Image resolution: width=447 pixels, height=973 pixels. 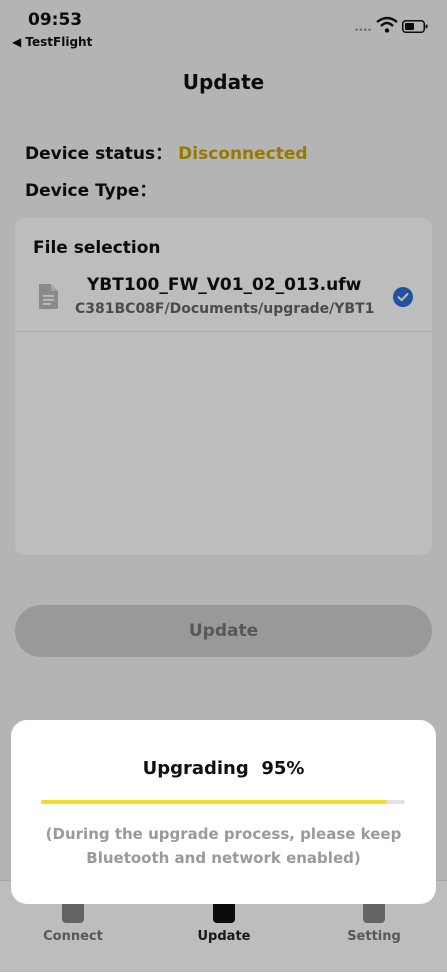 I want to click on upgrade-title: Upgrading 95%, so click(x=223, y=768).